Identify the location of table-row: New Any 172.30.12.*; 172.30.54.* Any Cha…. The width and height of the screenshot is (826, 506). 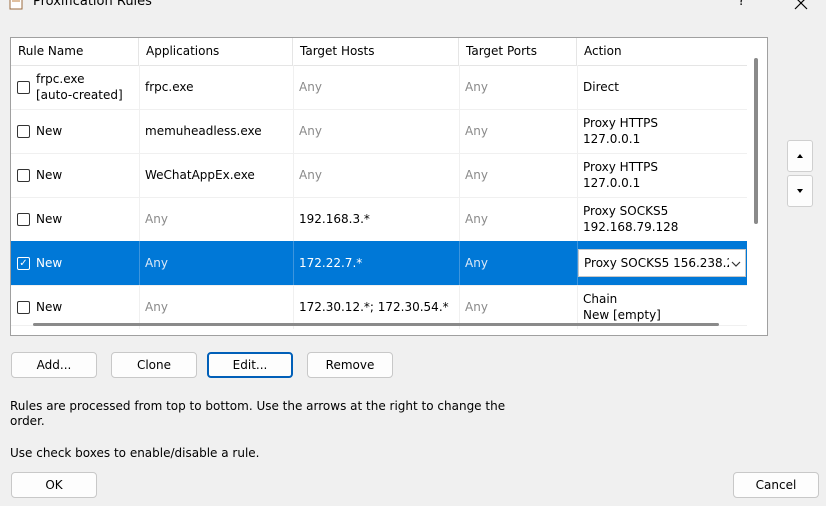
(379, 307).